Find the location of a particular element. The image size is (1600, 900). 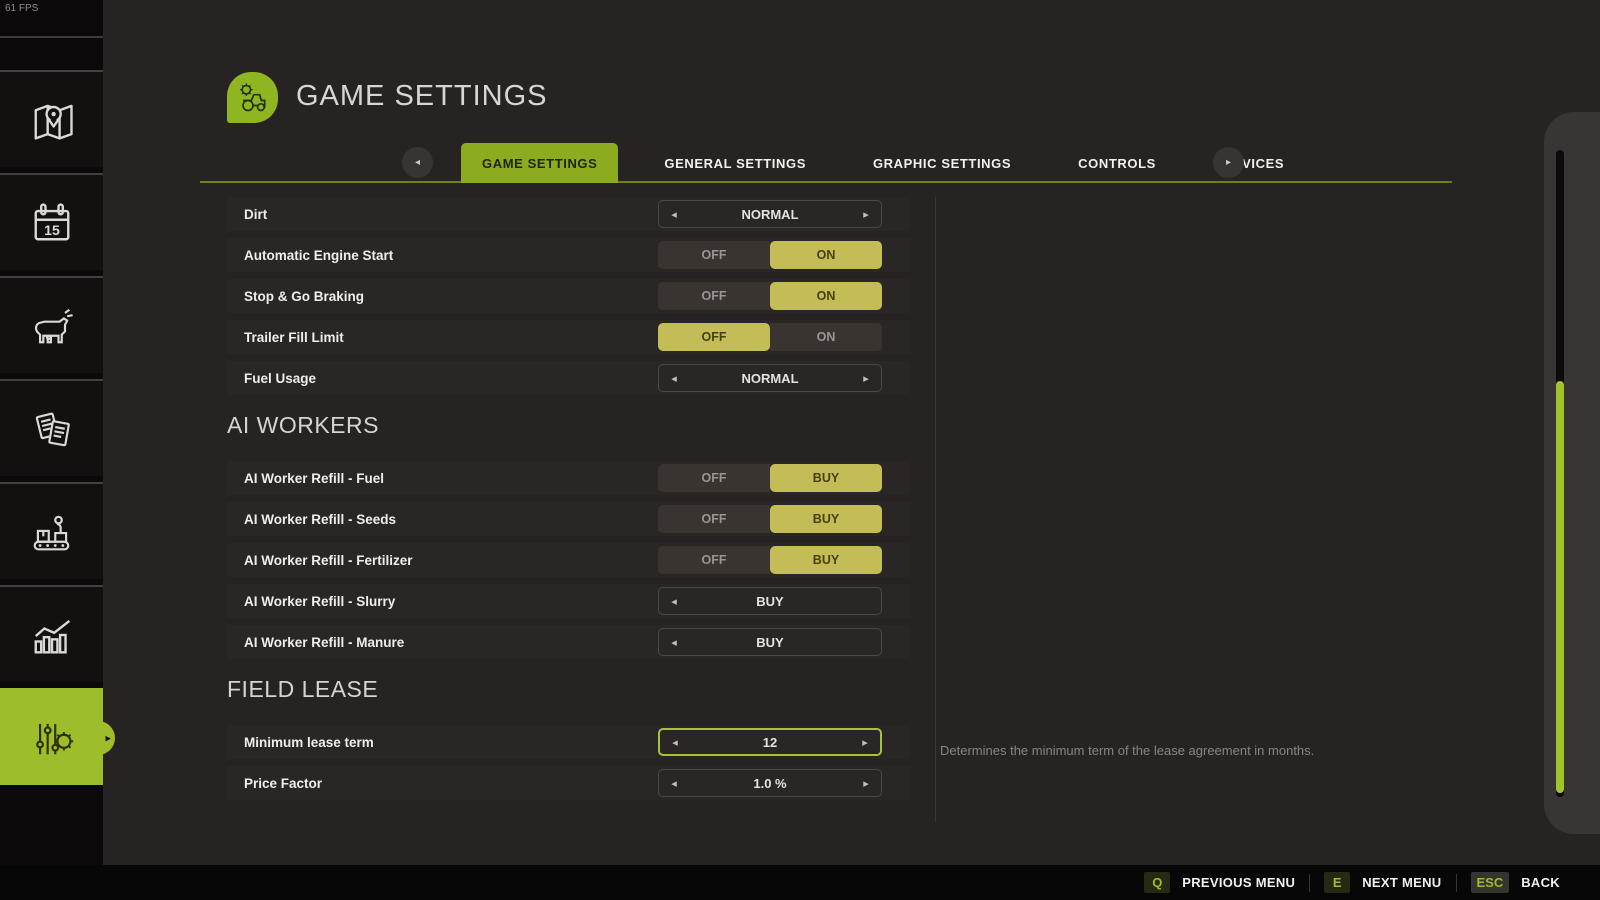

selector-value: BUY is located at coordinates (770, 601).